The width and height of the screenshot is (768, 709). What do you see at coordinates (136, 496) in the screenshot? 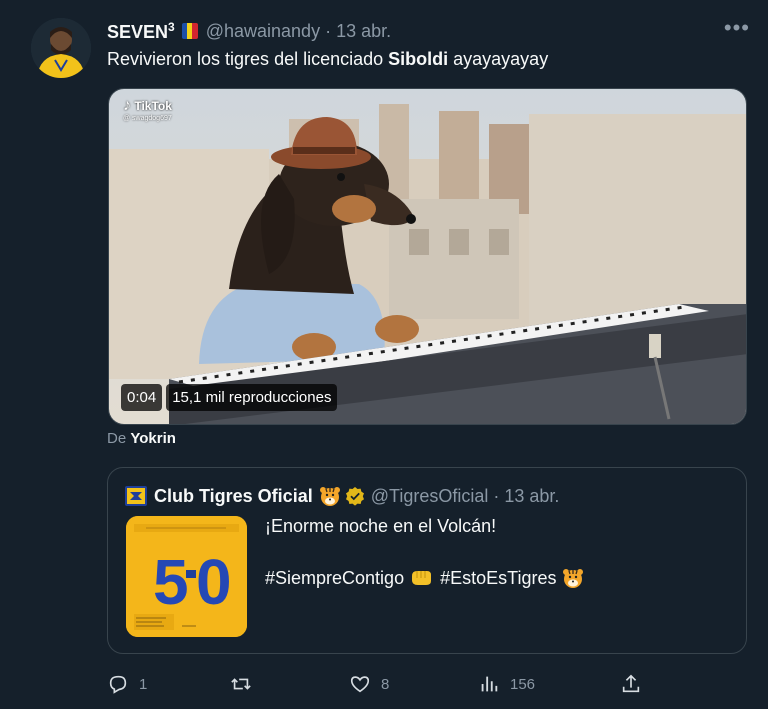
I see `club-logo-icon` at bounding box center [136, 496].